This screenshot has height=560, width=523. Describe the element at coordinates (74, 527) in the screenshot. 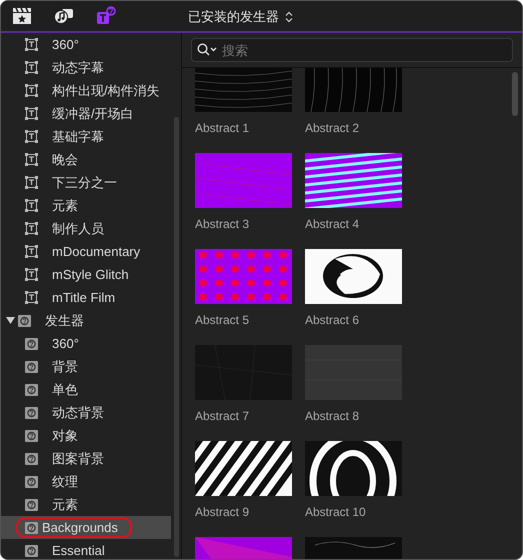

I see `sidebar-item: Backgrounds` at that location.